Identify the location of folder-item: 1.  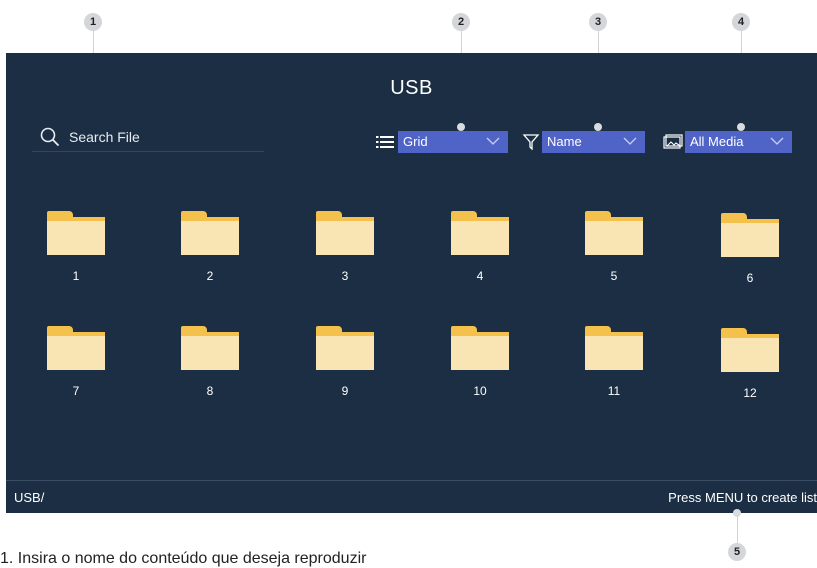
(76, 247).